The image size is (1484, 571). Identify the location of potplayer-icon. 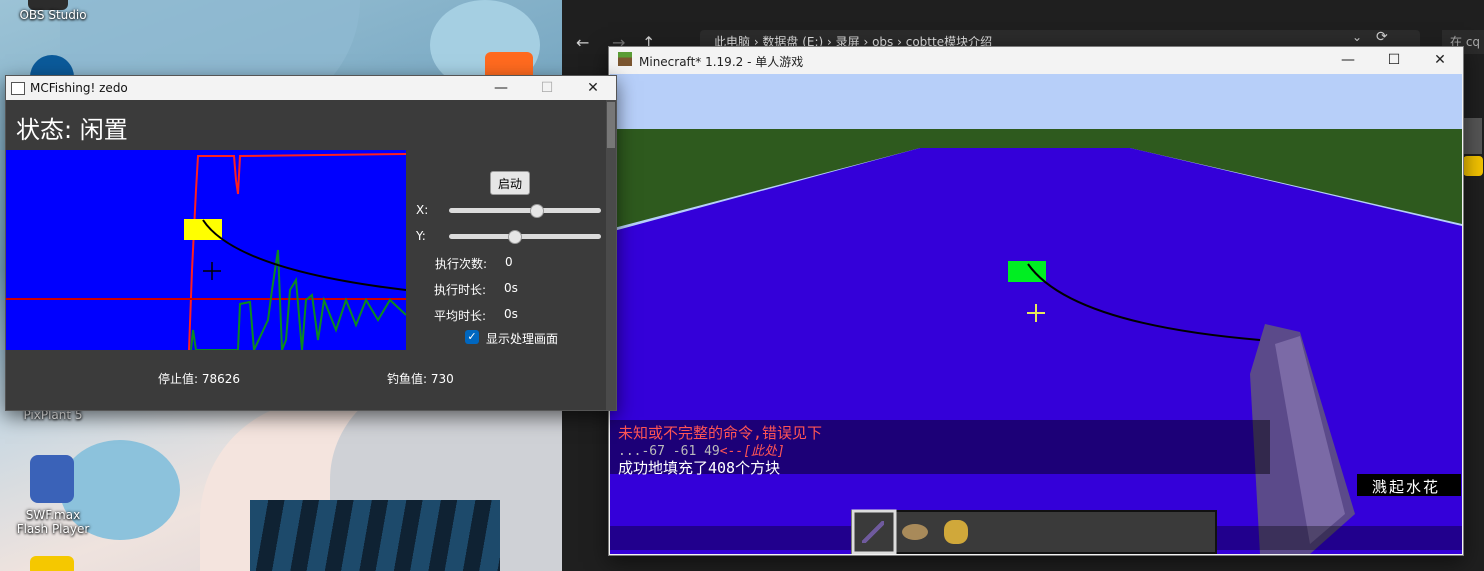
(1473, 166).